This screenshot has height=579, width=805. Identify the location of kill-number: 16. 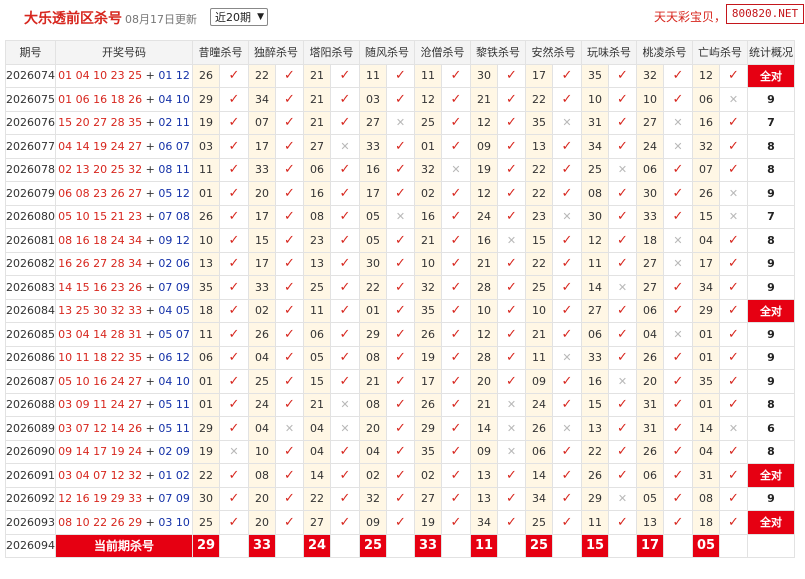
(317, 193).